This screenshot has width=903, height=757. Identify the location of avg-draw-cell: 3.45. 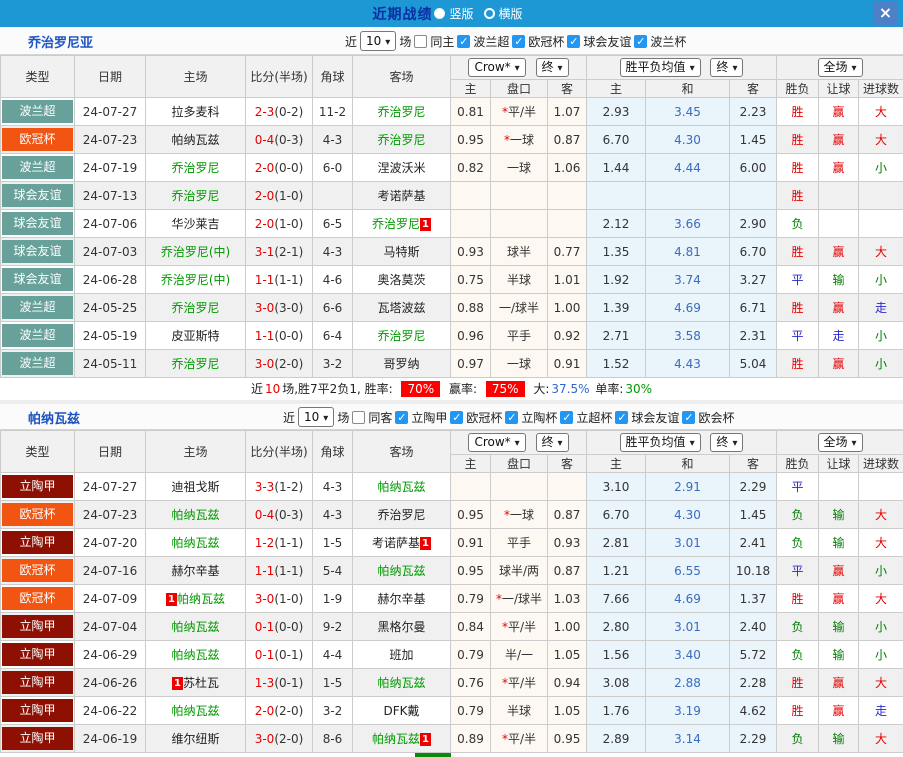
(688, 111).